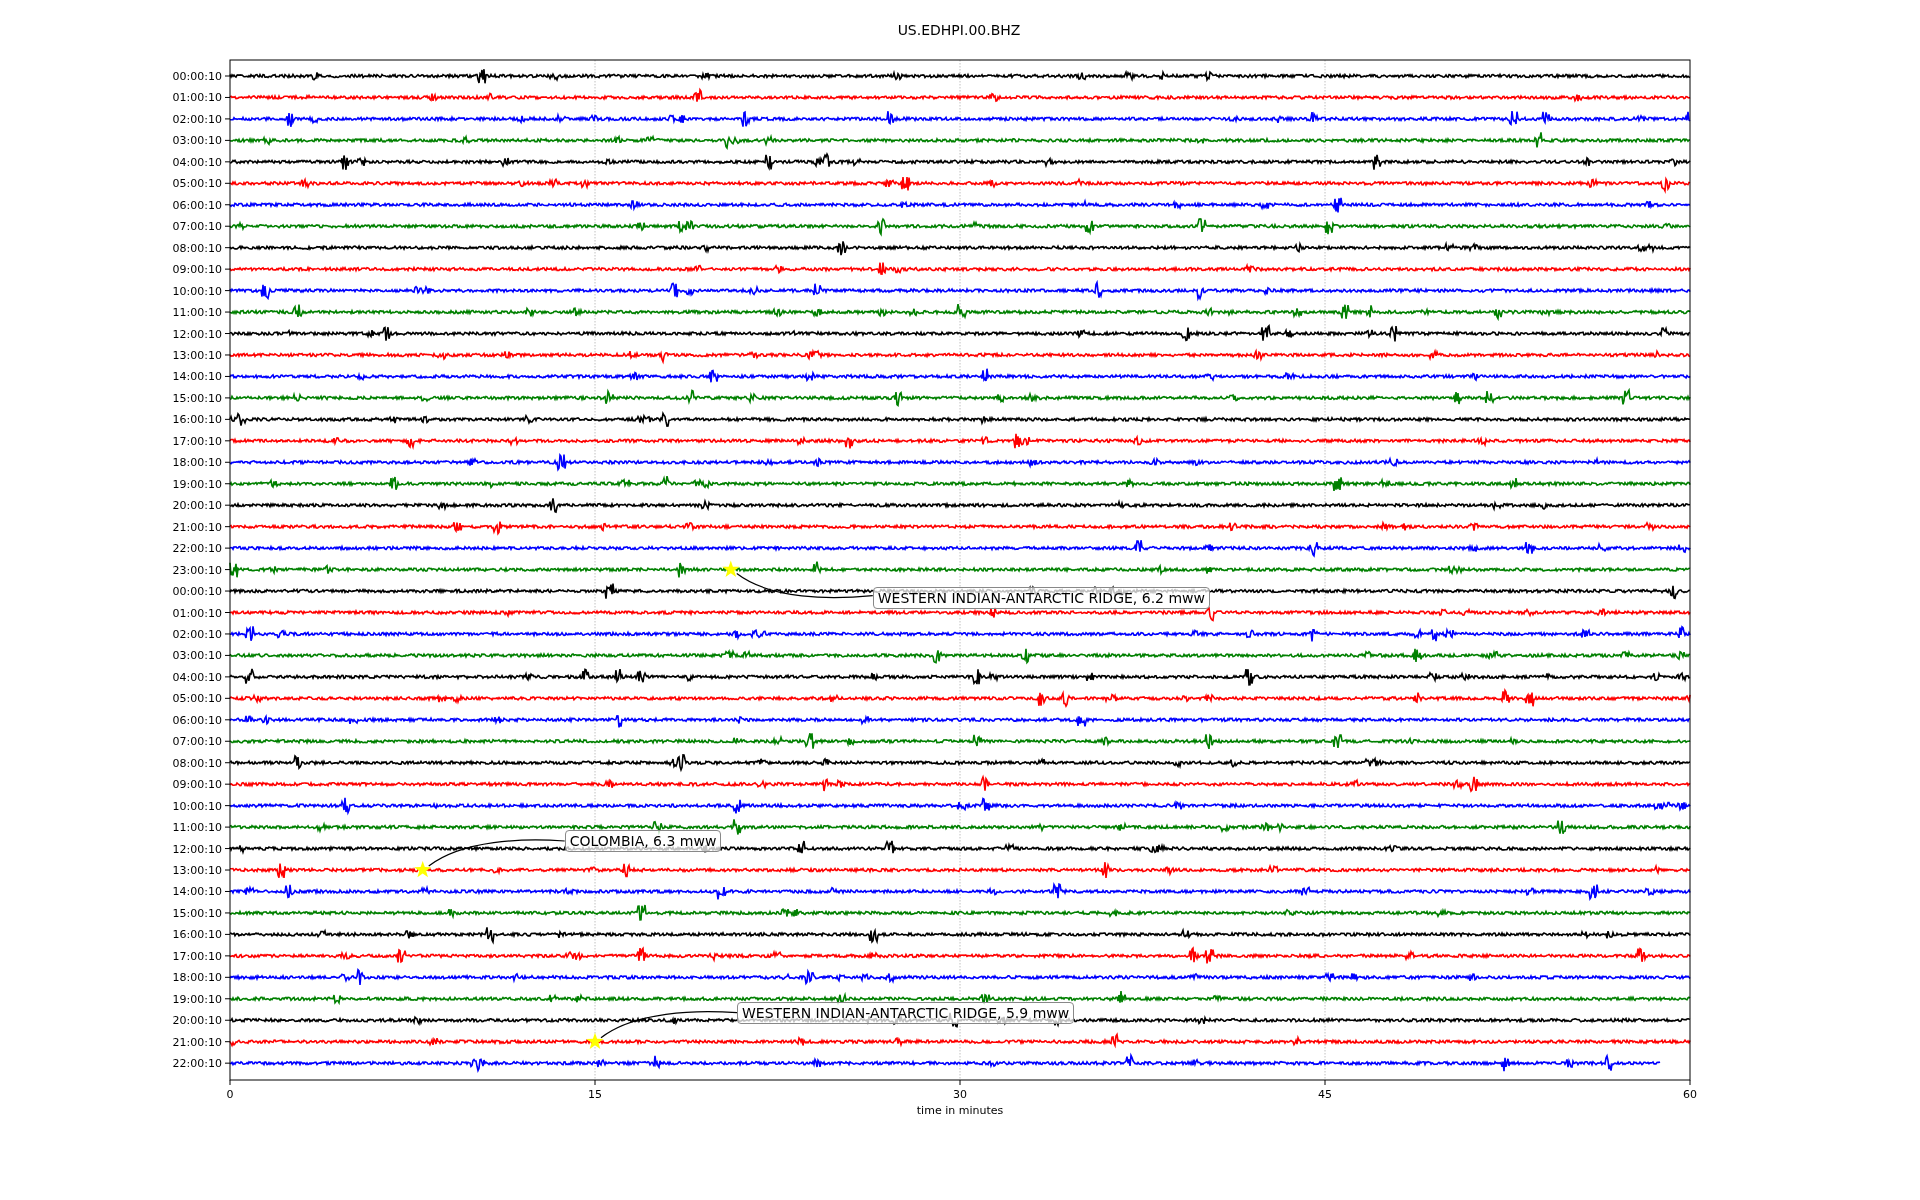  What do you see at coordinates (960, 1110) in the screenshot?
I see `x-axis-label: time in minutes` at bounding box center [960, 1110].